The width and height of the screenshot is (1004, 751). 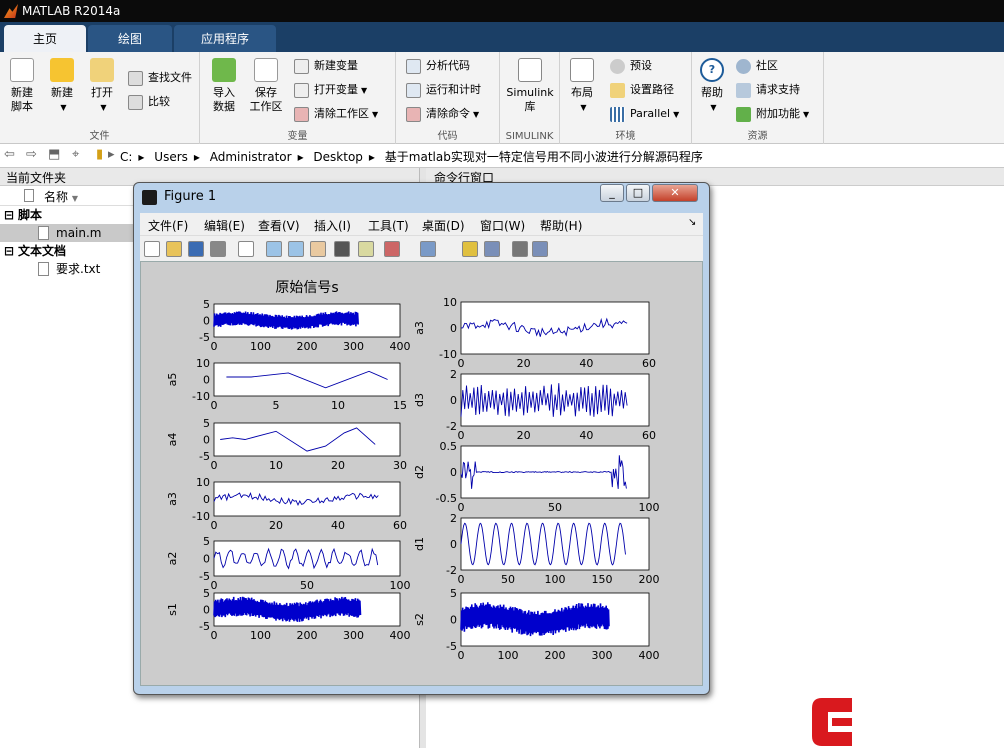 What do you see at coordinates (470, 249) in the screenshot?
I see `colorbar-icon` at bounding box center [470, 249].